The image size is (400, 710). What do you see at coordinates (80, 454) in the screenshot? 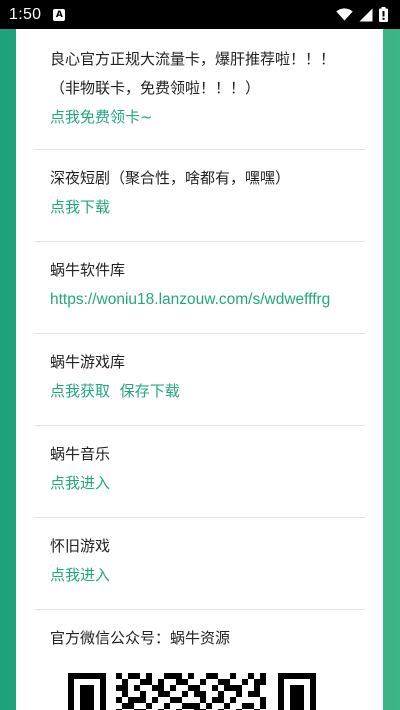
I see `section-title: 蜗牛音乐` at bounding box center [80, 454].